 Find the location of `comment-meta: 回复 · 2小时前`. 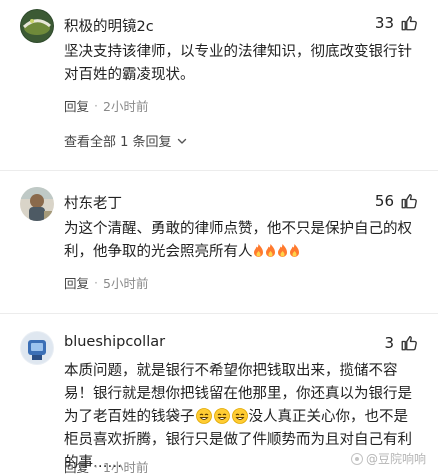

comment-meta: 回复 · 2小时前 is located at coordinates (106, 105).